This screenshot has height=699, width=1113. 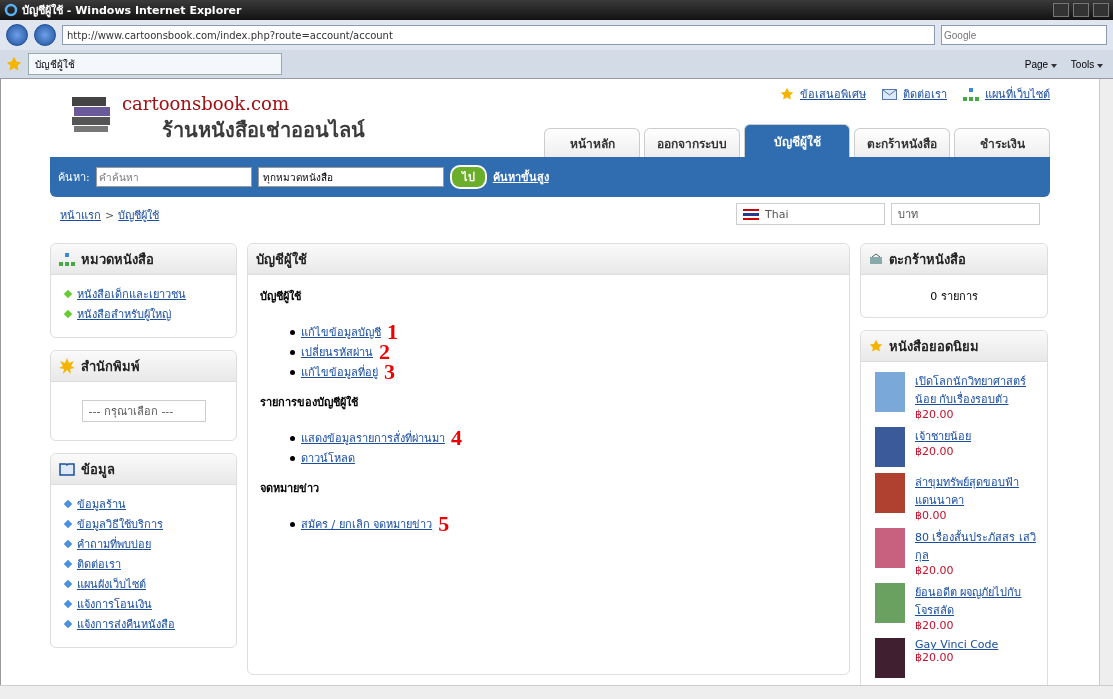 I want to click on sidebar-link: ข้อมูลวิธีใช้บริการ, so click(x=120, y=524).